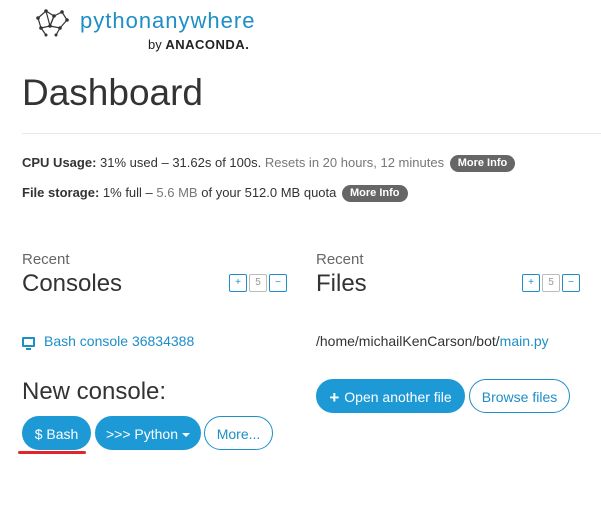 The image size is (601, 507). What do you see at coordinates (61, 192) in the screenshot?
I see `file-storage-label: File storage:` at bounding box center [61, 192].